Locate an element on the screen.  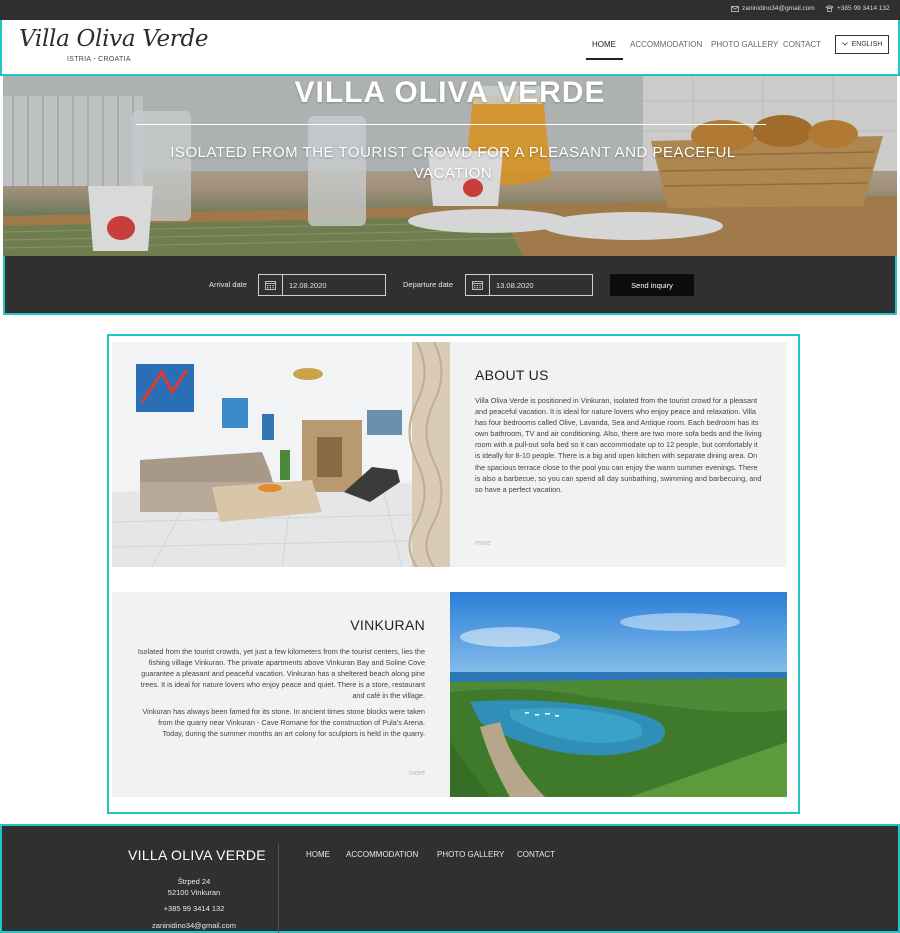
footer-email: zaninidino34@gmail.com is located at coordinates (194, 925).